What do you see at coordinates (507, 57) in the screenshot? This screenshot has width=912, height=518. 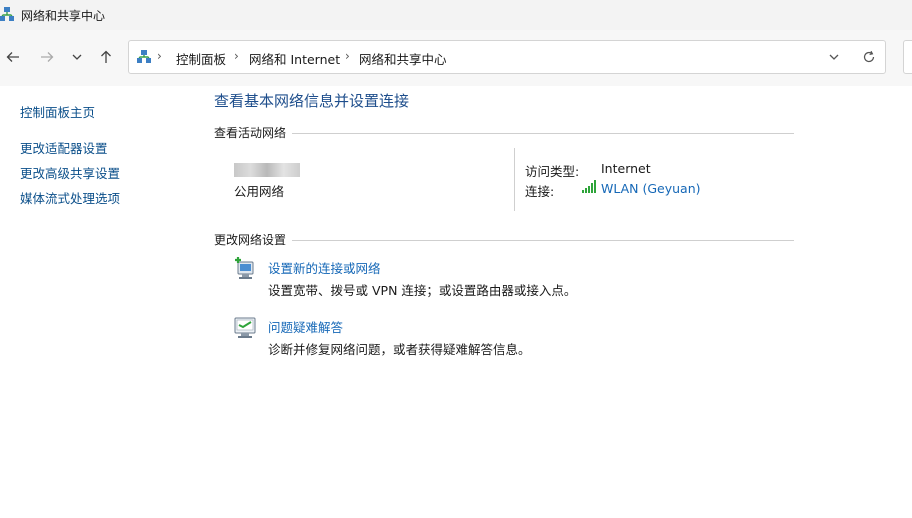 I see `address-bar` at bounding box center [507, 57].